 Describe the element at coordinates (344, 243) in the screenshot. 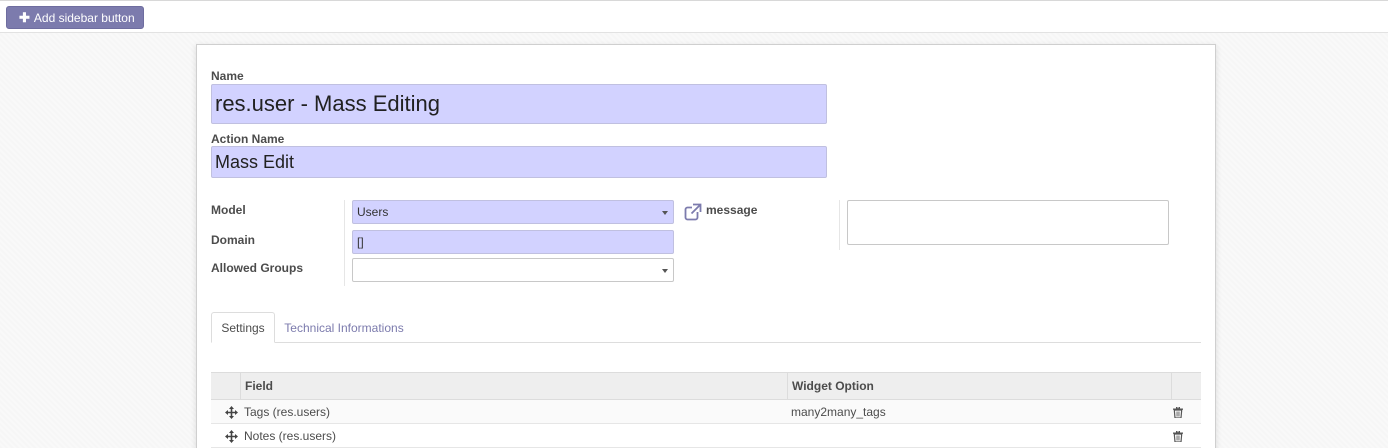

I see `label-divider` at that location.